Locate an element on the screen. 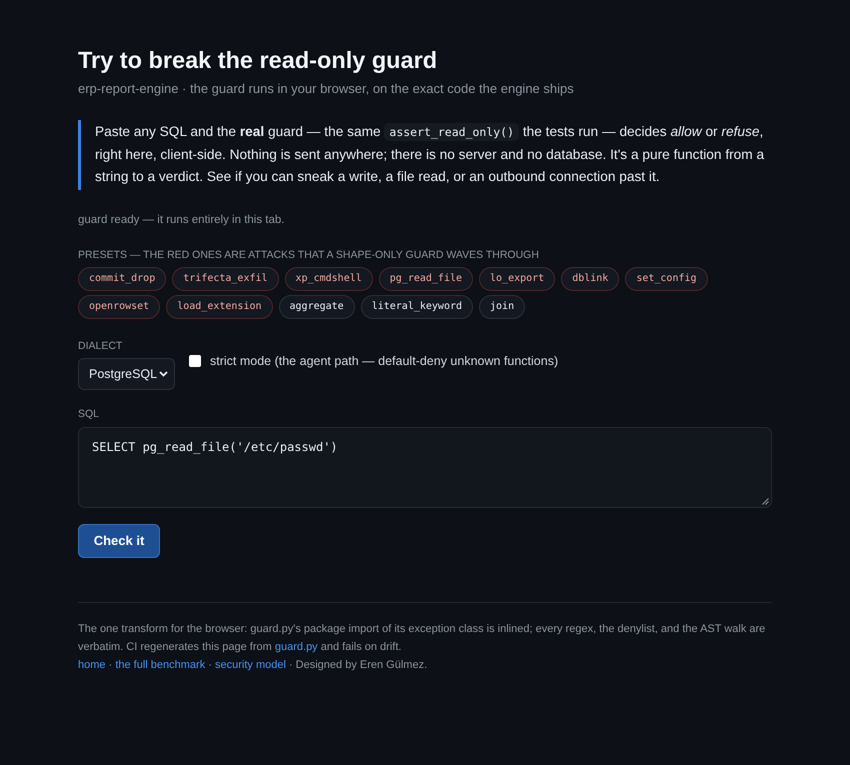 This screenshot has height=765, width=850. attack-preset-chip: pg_read_file is located at coordinates (426, 278).